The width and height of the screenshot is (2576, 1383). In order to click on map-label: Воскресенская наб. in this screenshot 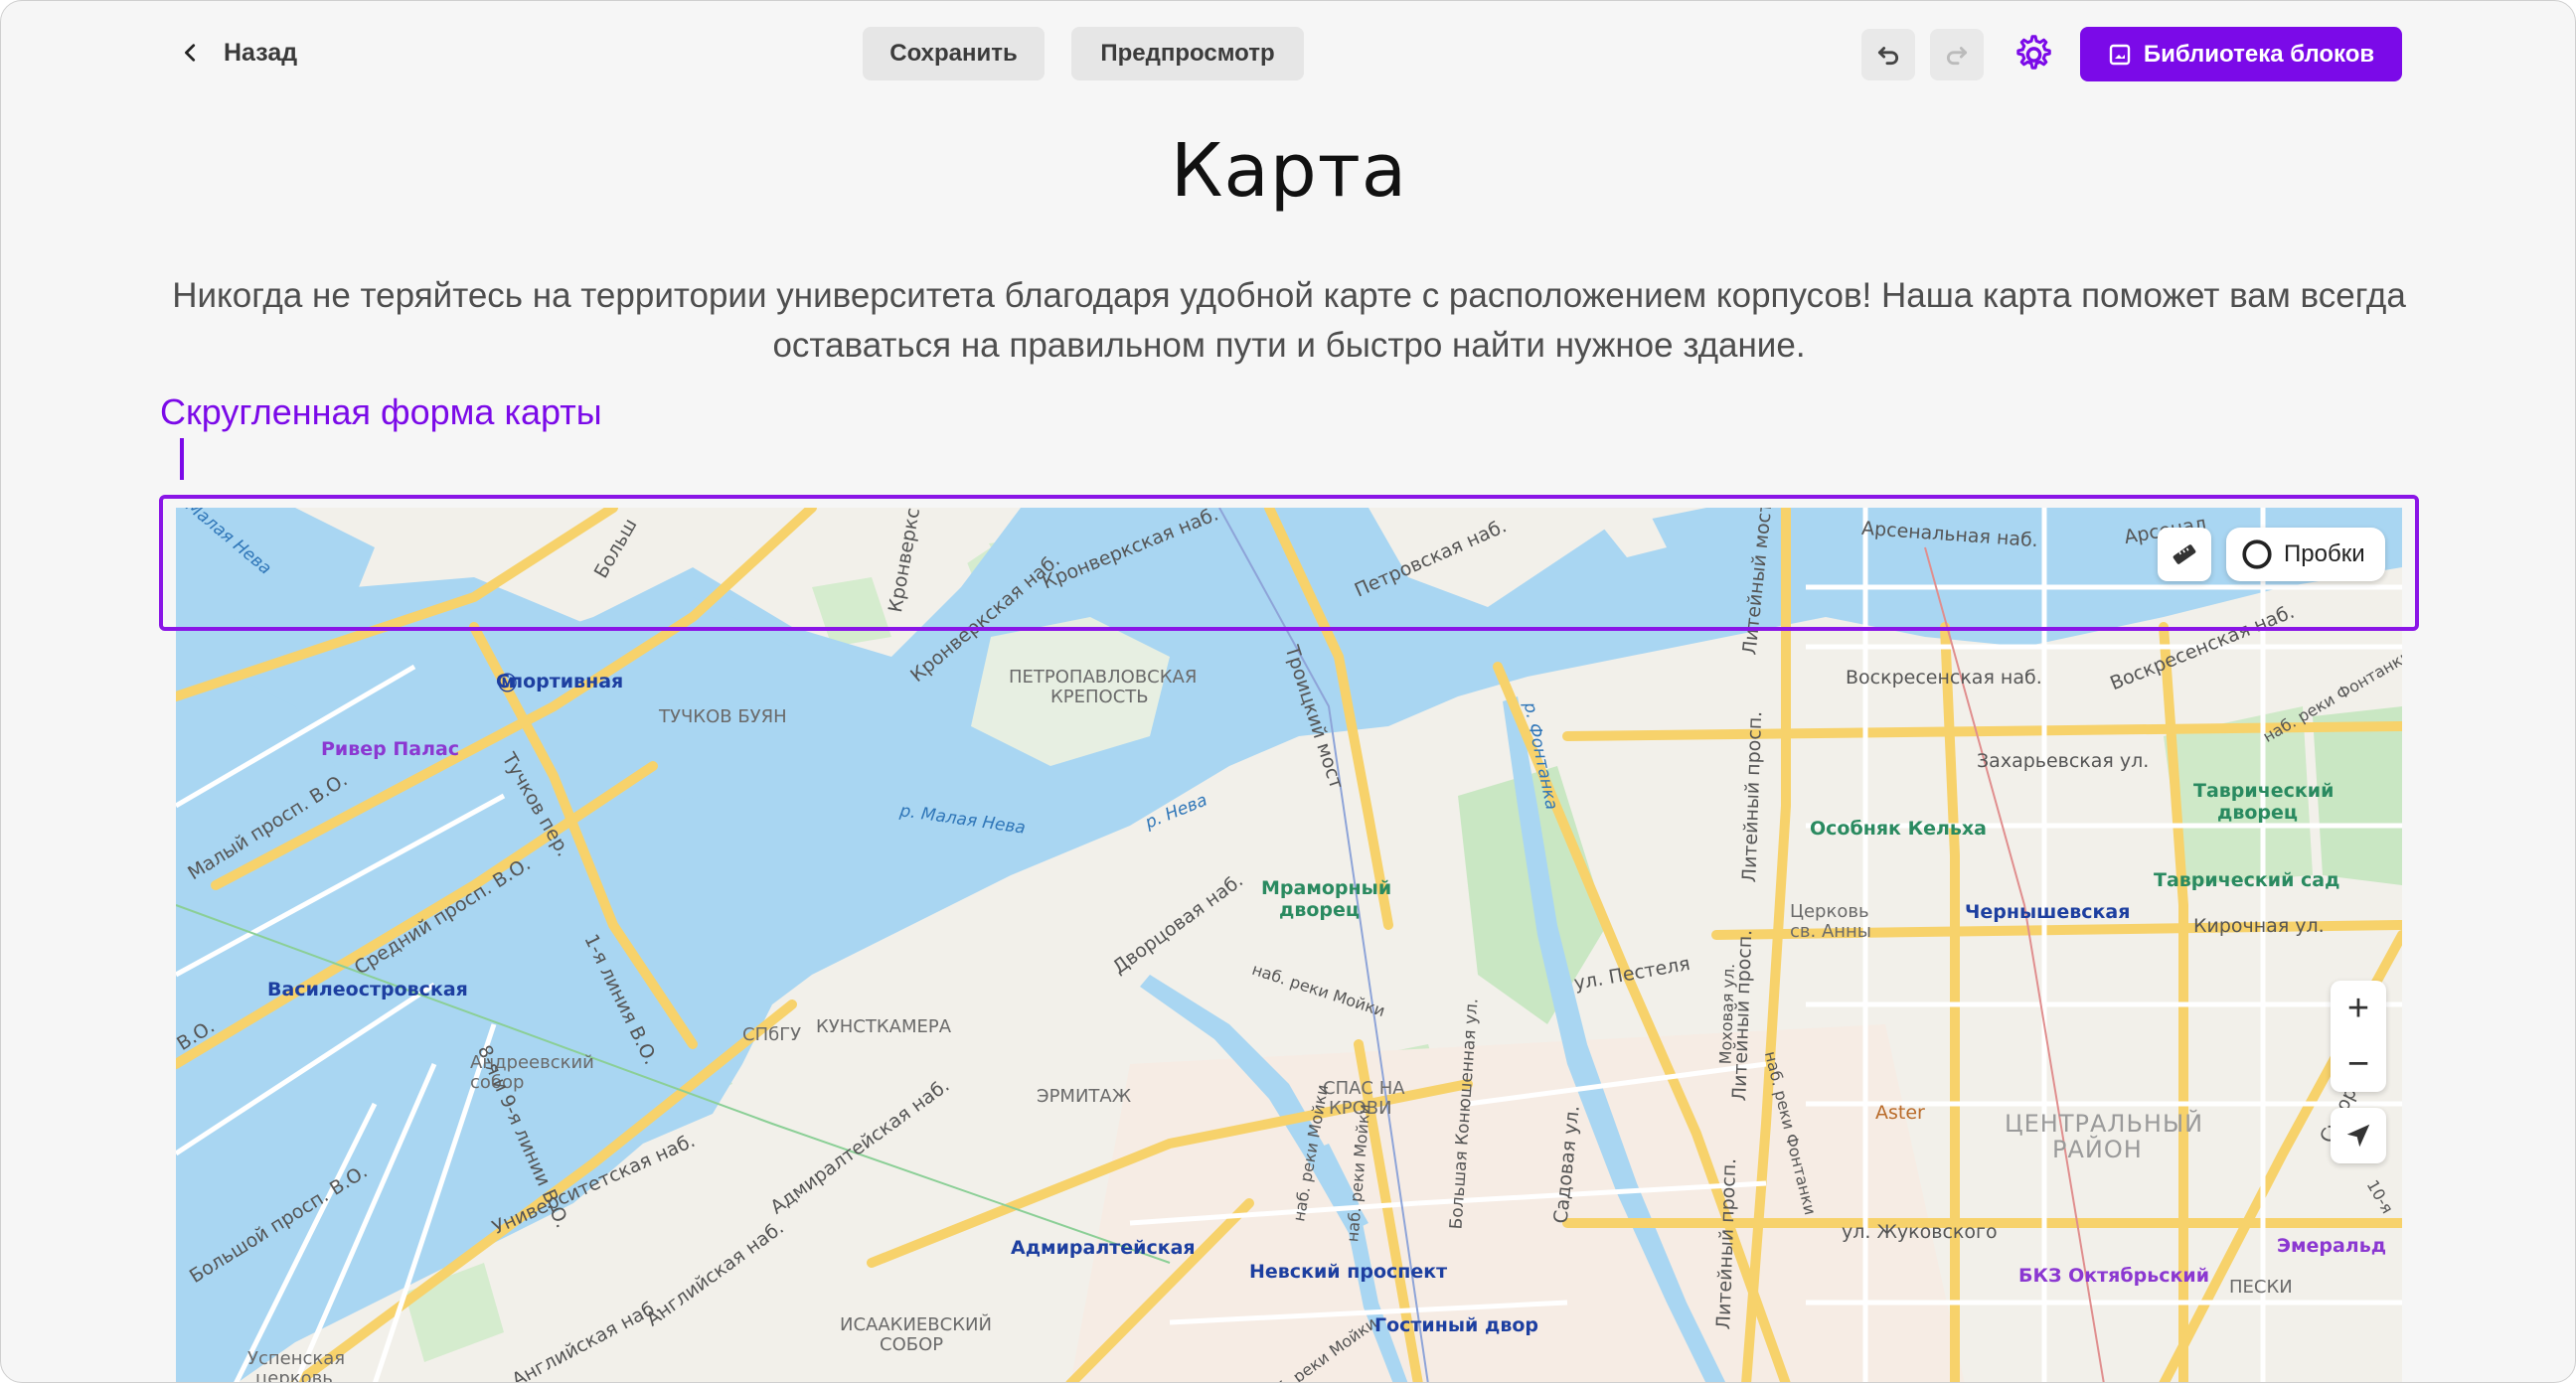, I will do `click(1944, 678)`.